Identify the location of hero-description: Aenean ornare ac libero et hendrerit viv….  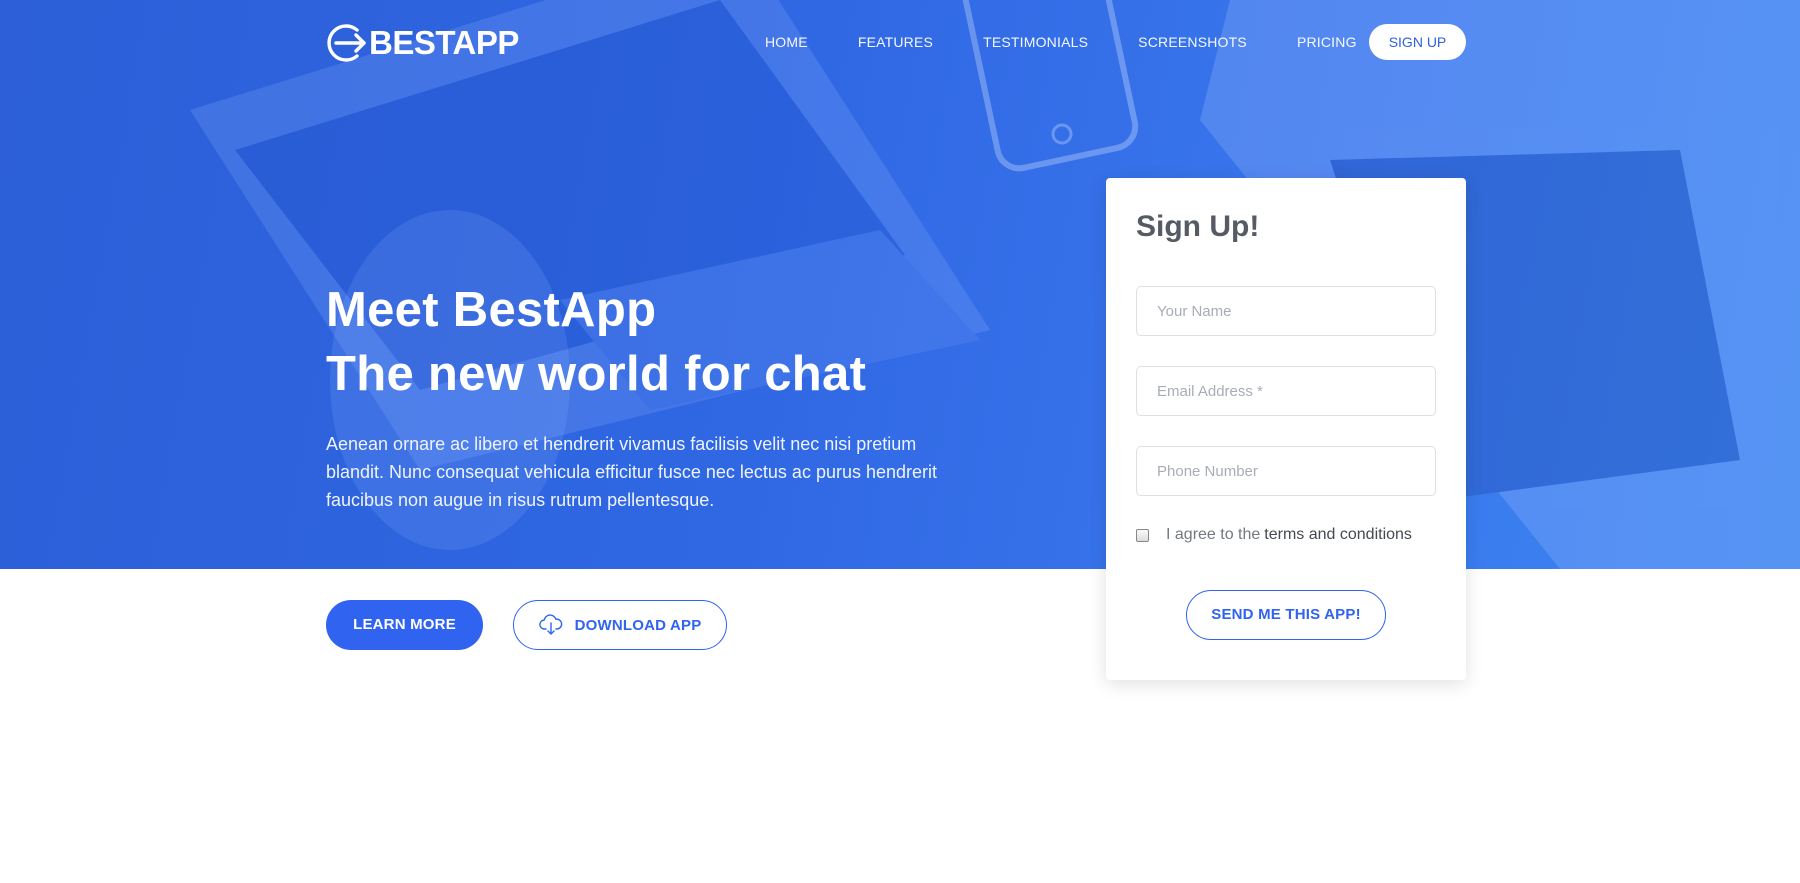
(632, 472).